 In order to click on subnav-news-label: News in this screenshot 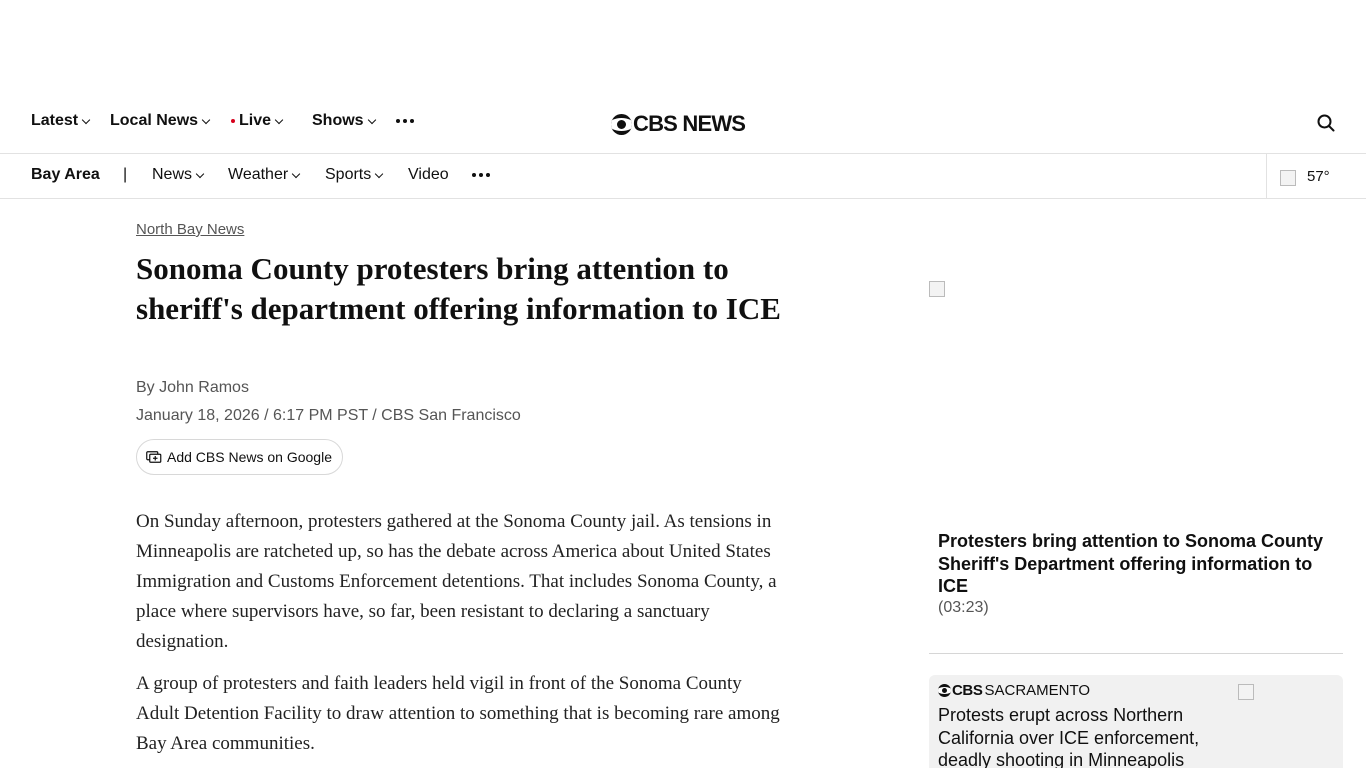, I will do `click(172, 174)`.